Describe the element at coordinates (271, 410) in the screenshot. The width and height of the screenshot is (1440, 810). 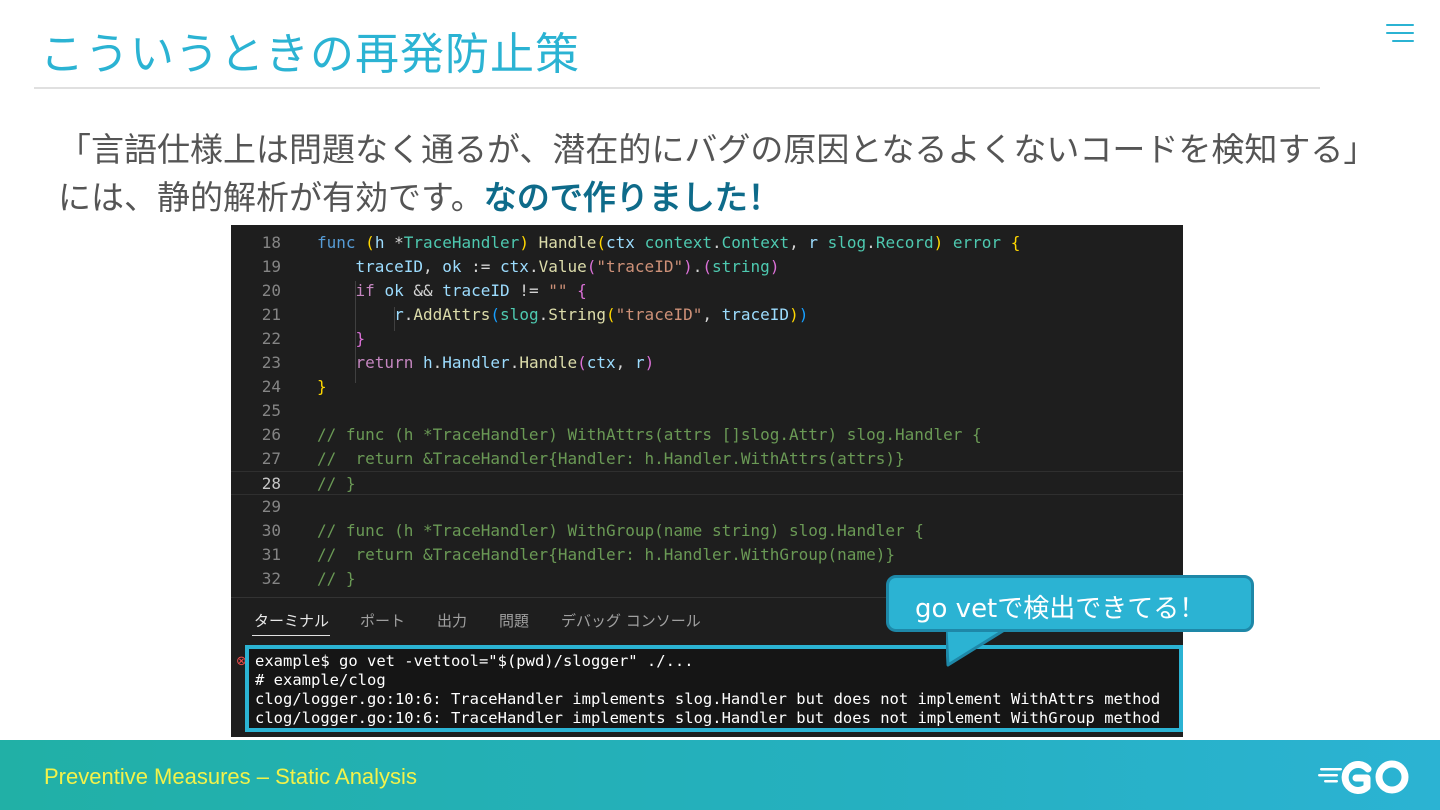
I see `line-number: 25` at that location.